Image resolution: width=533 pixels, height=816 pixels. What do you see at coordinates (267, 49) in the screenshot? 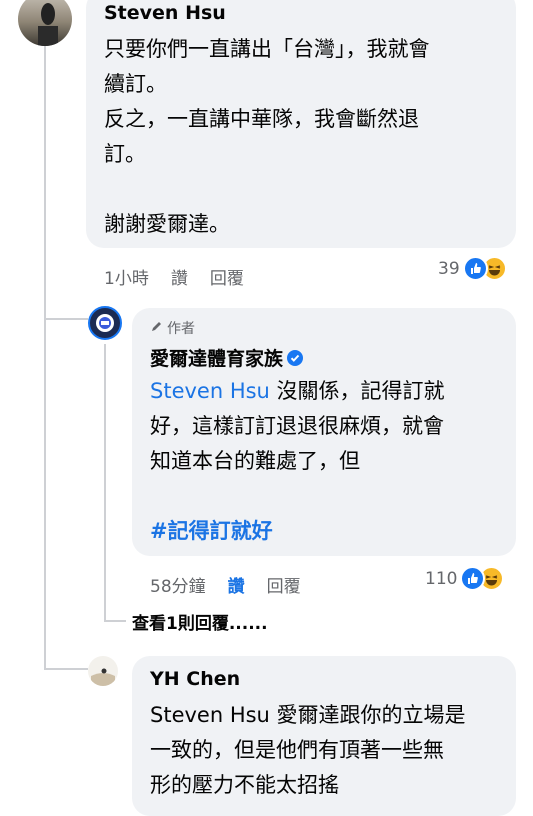
I see `comment-line: 只要你們一直講出「台灣」，我就會` at bounding box center [267, 49].